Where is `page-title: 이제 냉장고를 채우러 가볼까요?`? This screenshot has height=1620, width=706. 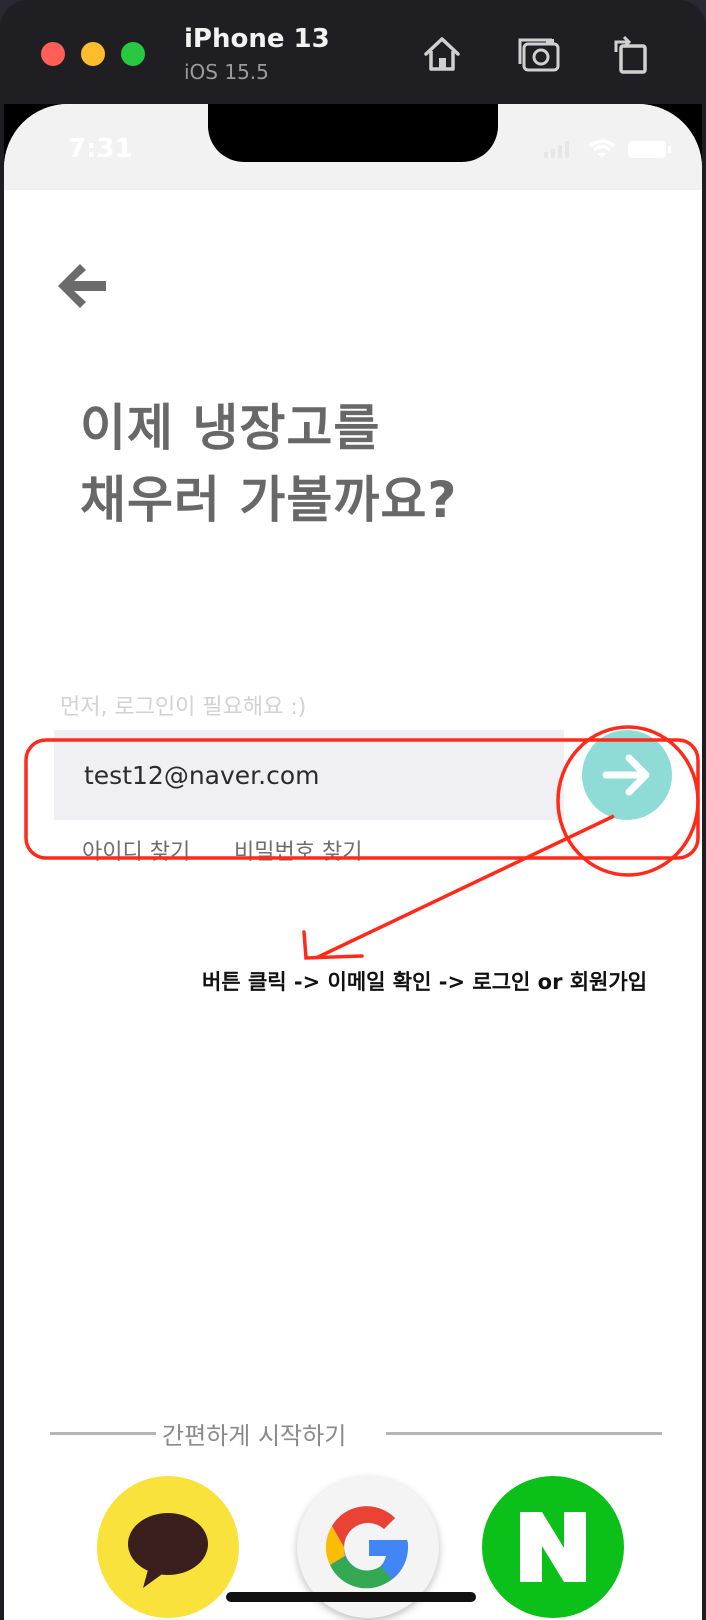
page-title: 이제 냉장고를 채우러 가볼까요? is located at coordinates (360, 464).